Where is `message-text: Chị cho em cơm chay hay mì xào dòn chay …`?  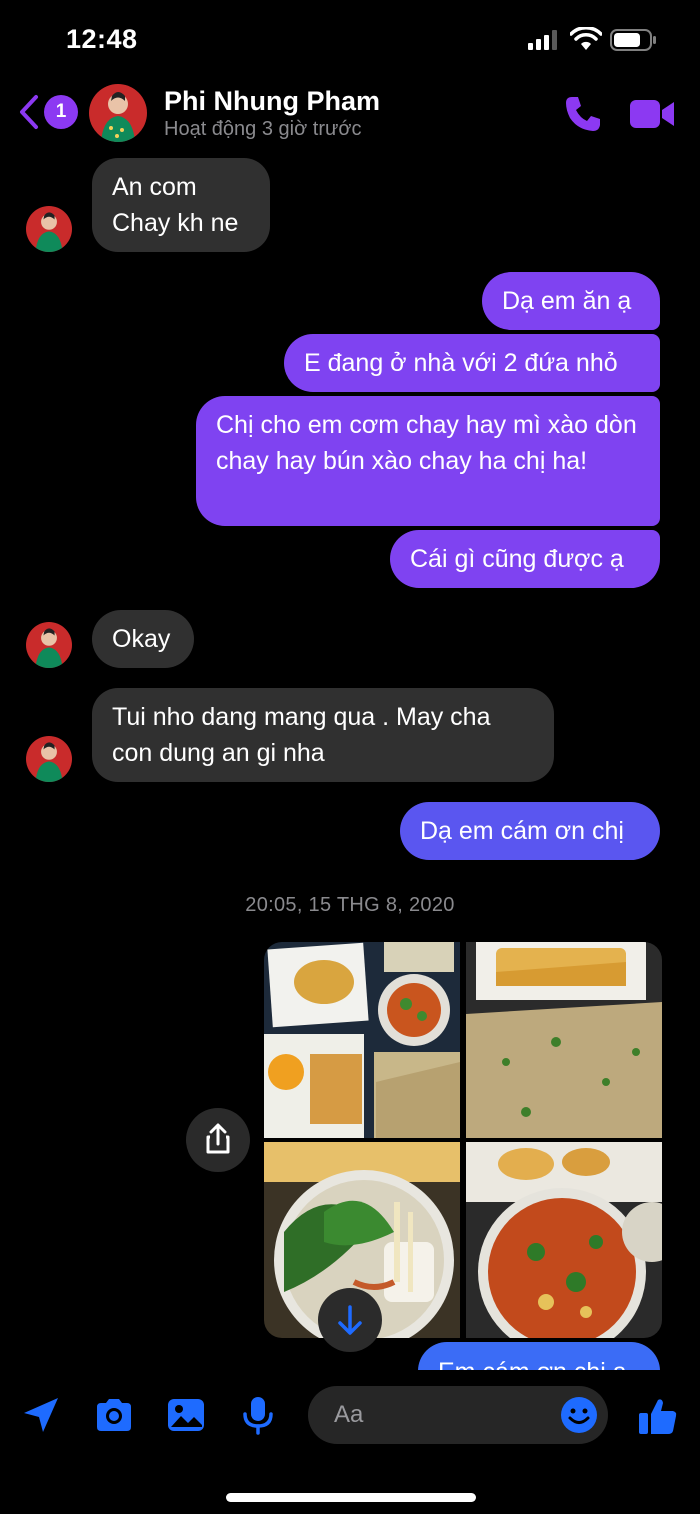 message-text: Chị cho em cơm chay hay mì xào dòn chay … is located at coordinates (426, 443).